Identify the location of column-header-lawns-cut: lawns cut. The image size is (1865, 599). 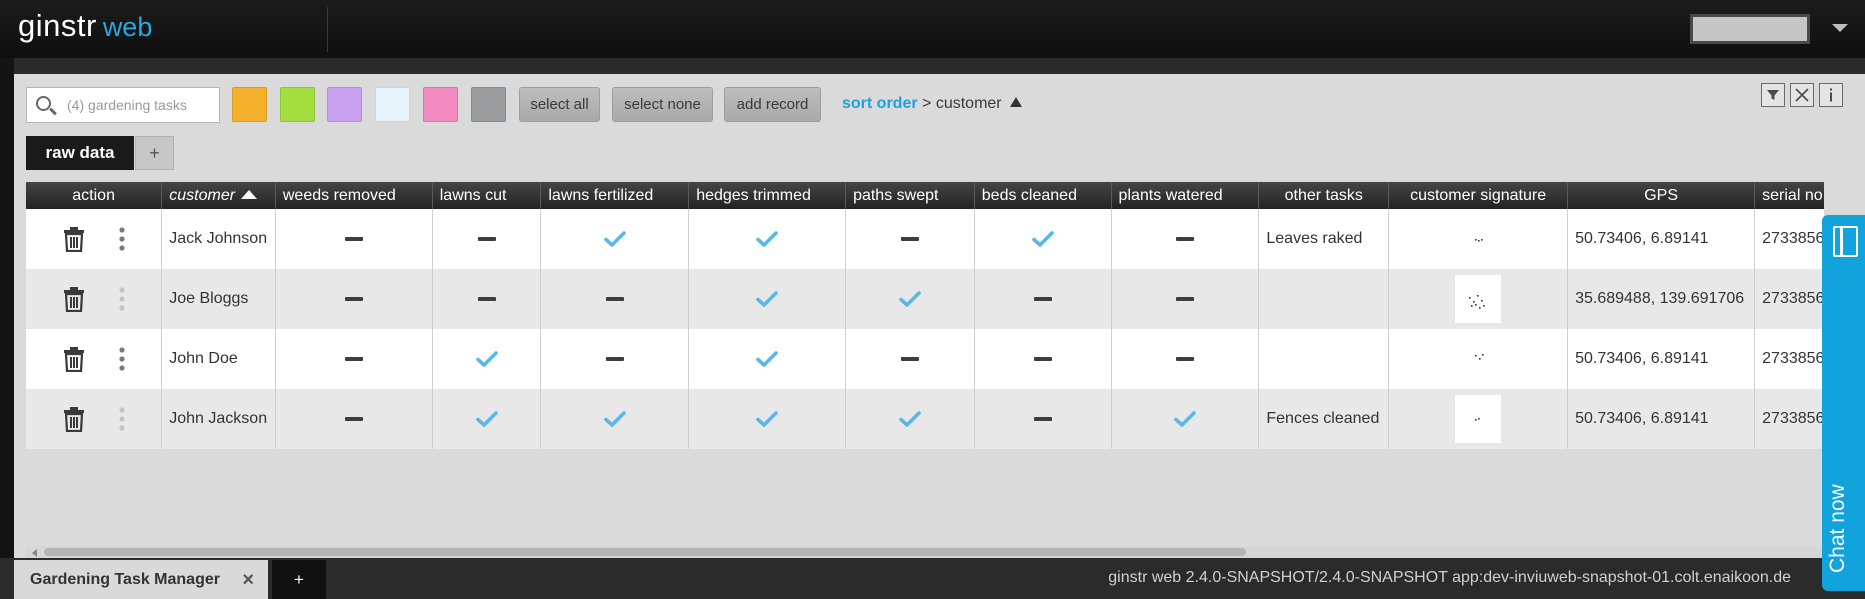
(487, 195).